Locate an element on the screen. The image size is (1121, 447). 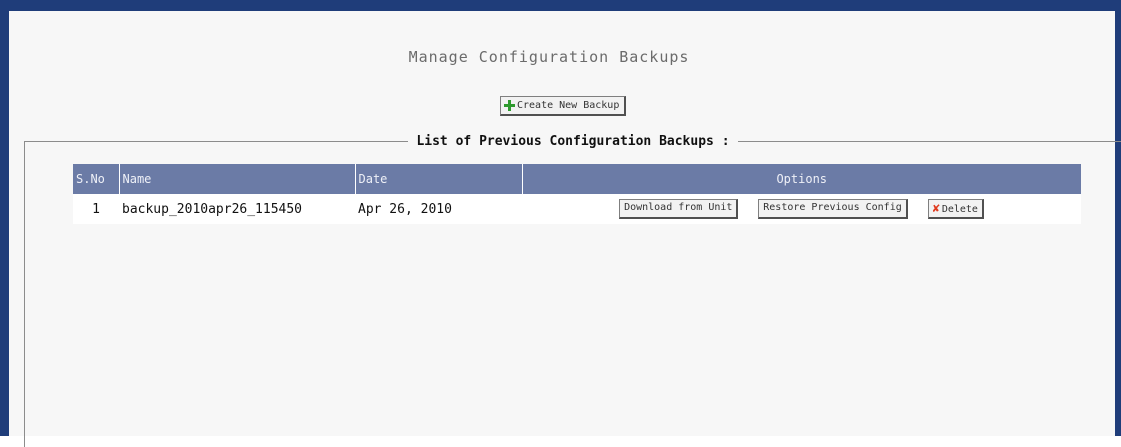
plus-icon is located at coordinates (509, 105).